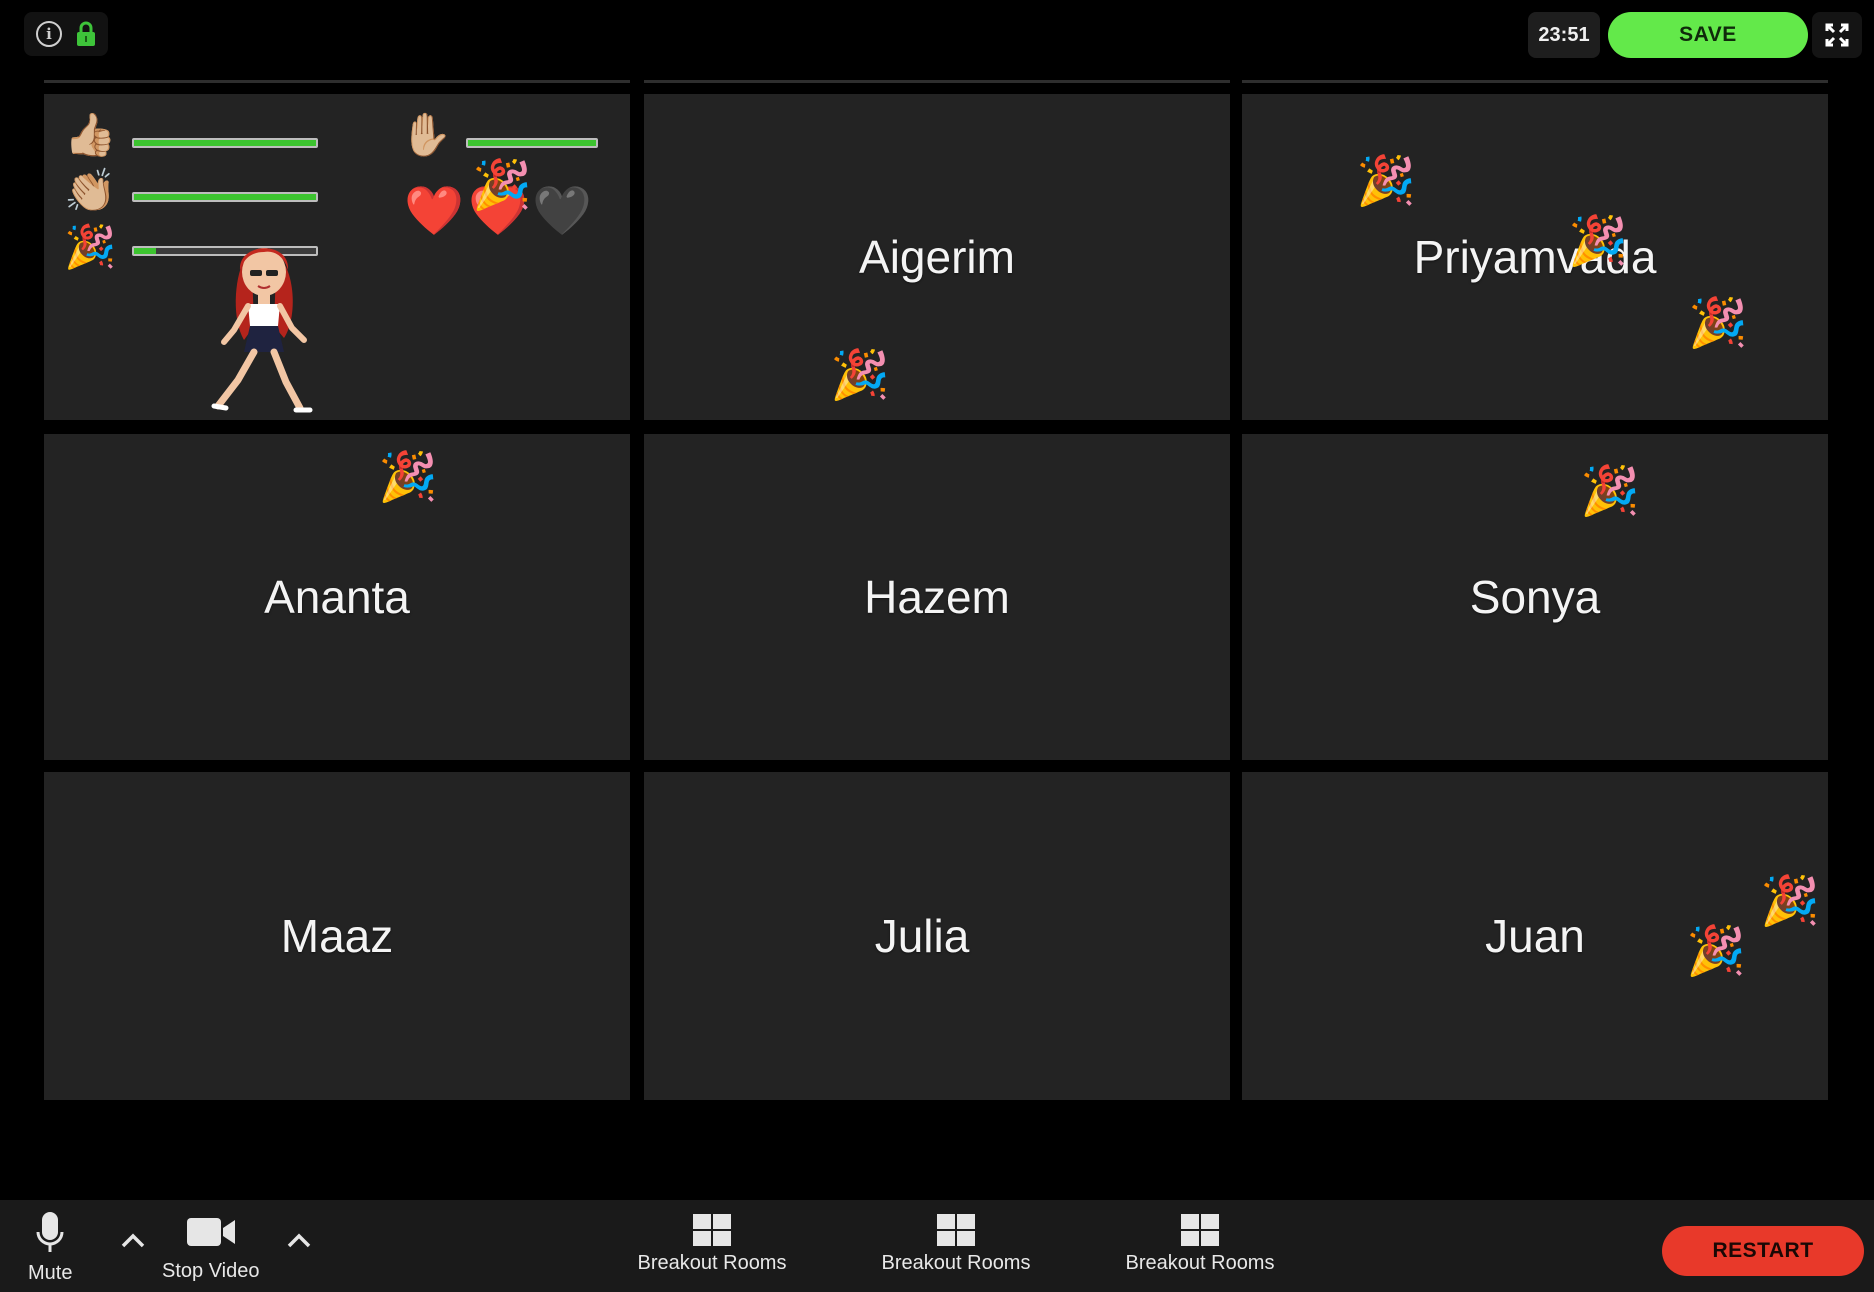 Image resolution: width=1874 pixels, height=1292 pixels. What do you see at coordinates (49, 34) in the screenshot?
I see `info-icon: i` at bounding box center [49, 34].